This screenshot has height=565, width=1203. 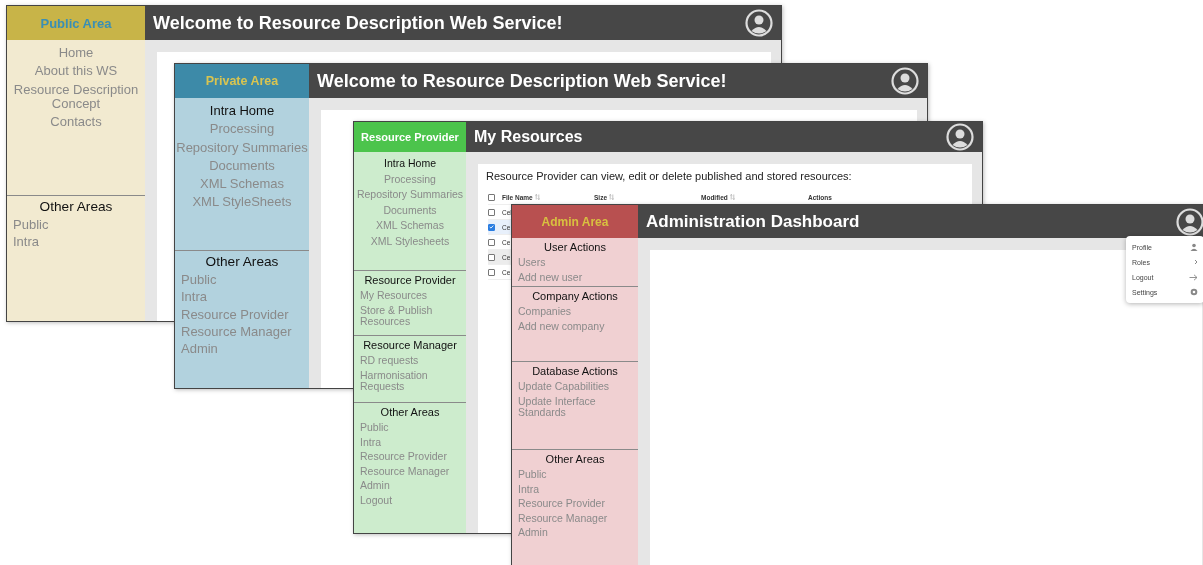 I want to click on arrow-right-icon, so click(x=1193, y=277).